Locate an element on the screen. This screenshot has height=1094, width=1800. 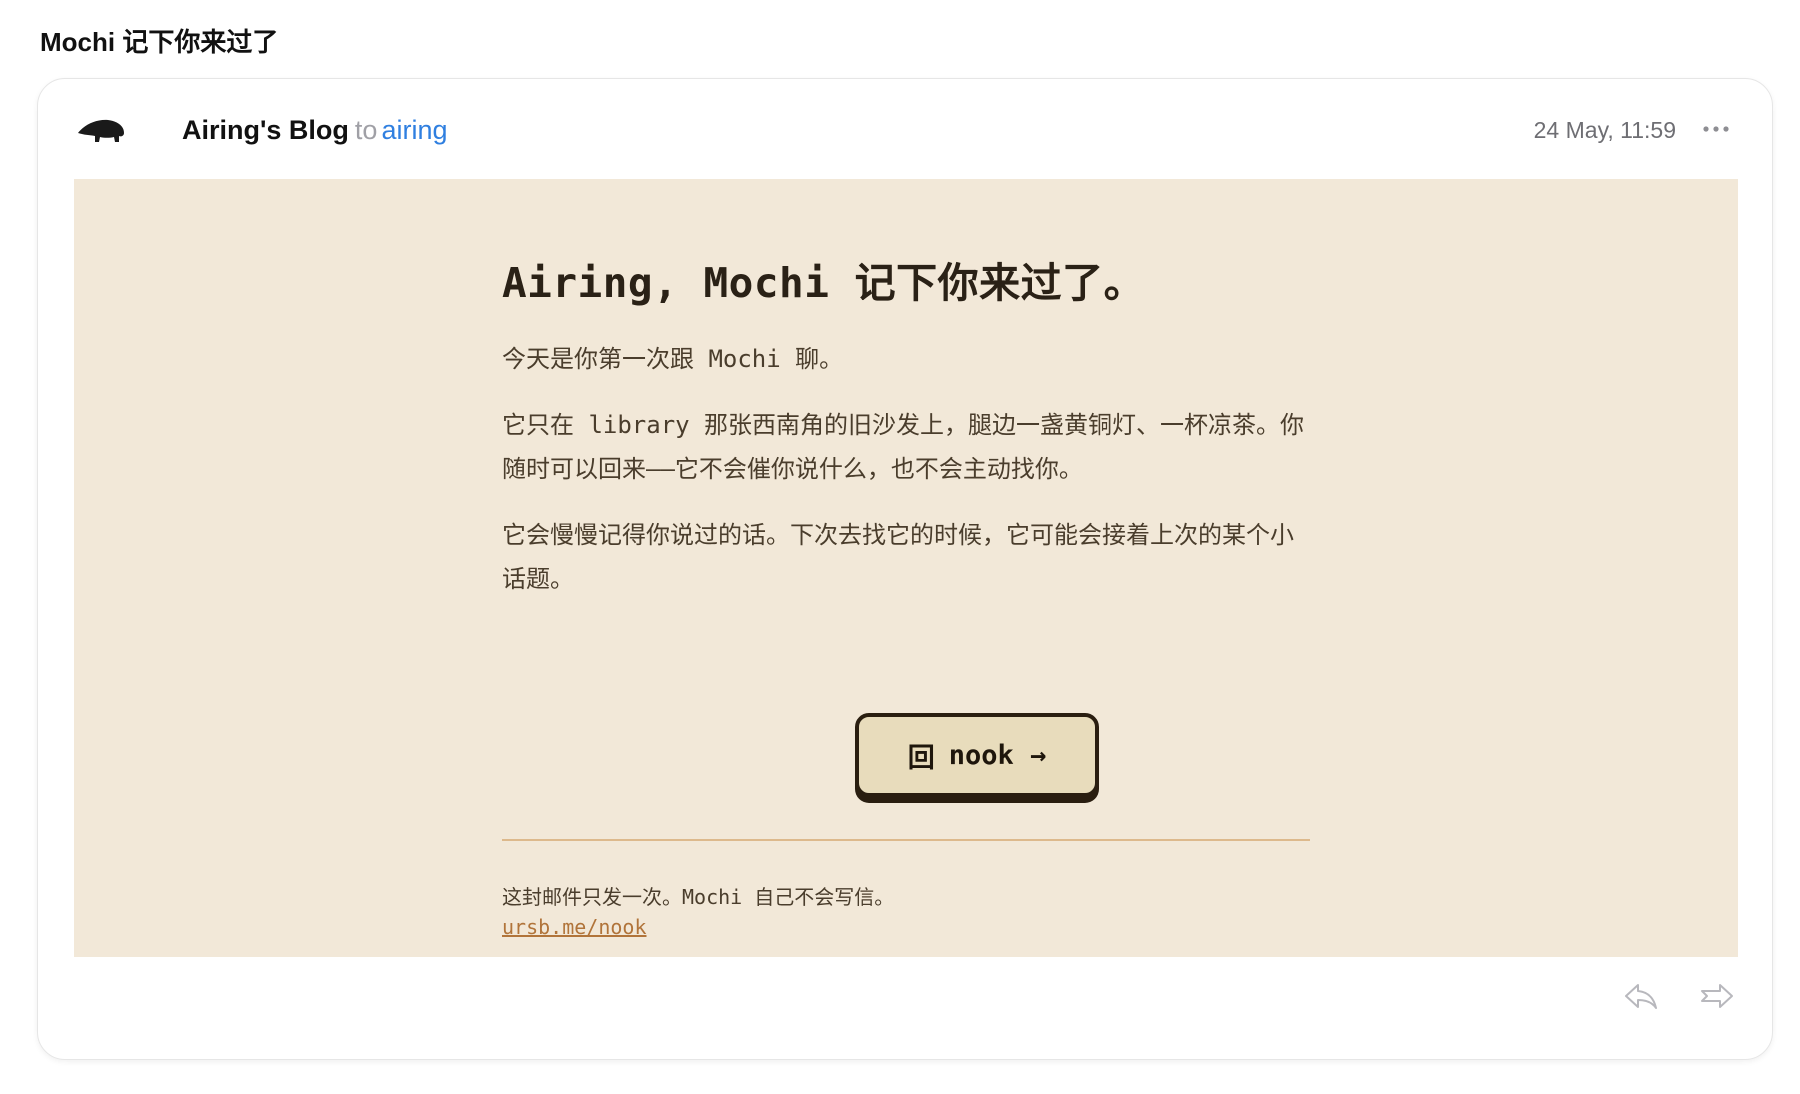
forward-icon is located at coordinates (1717, 996).